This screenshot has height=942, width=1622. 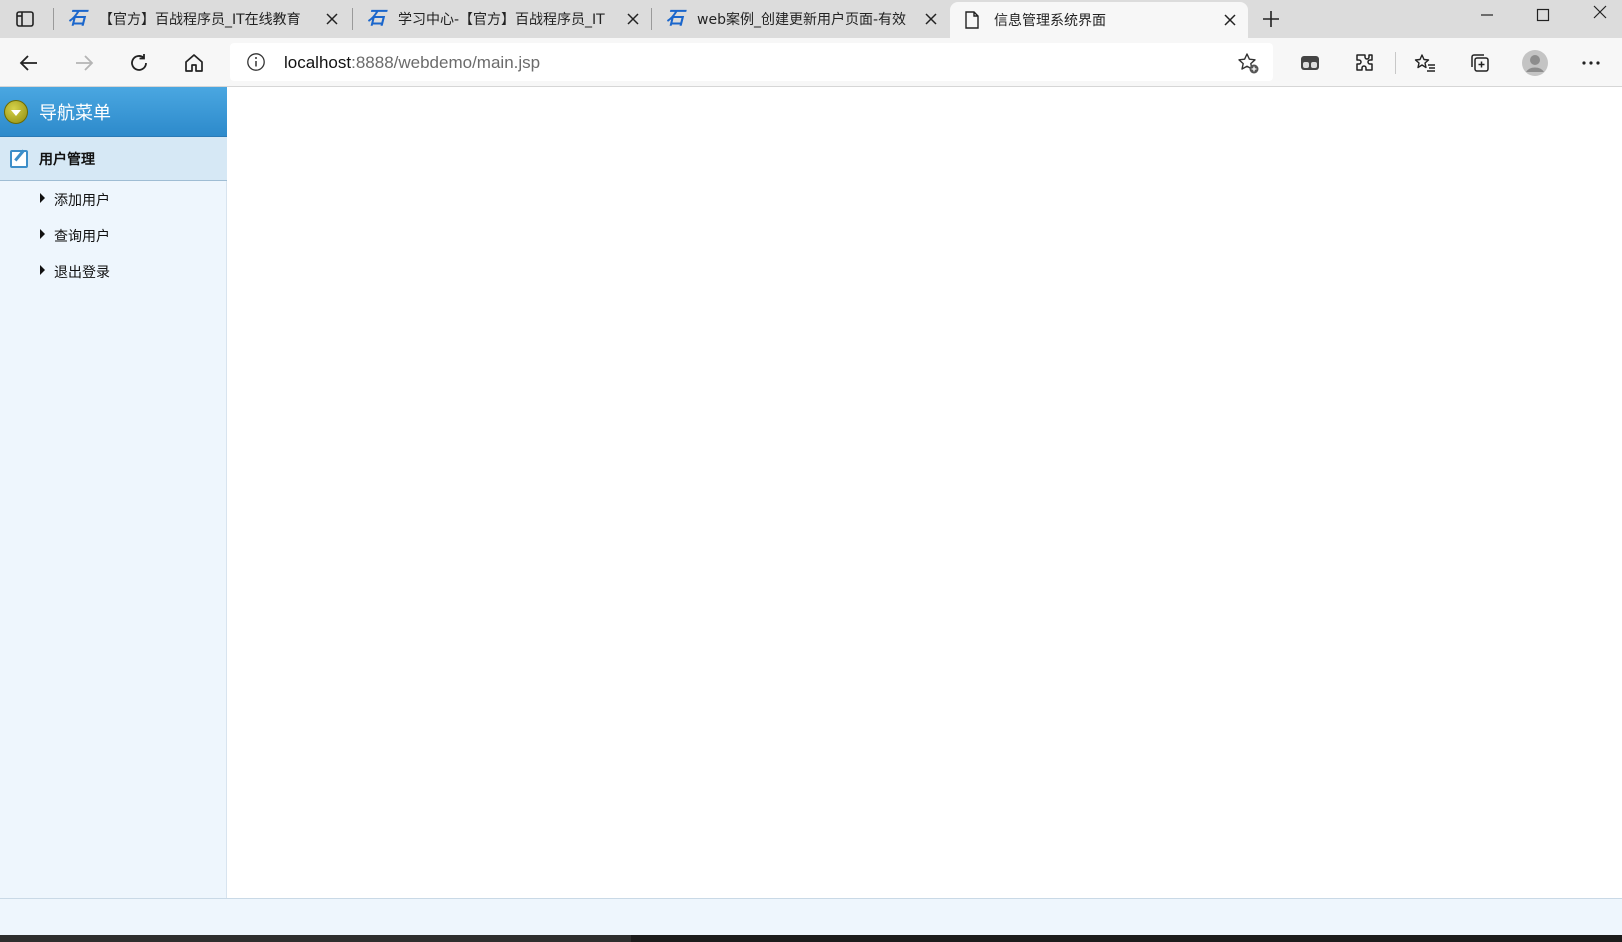 I want to click on extension-button, so click(x=1310, y=63).